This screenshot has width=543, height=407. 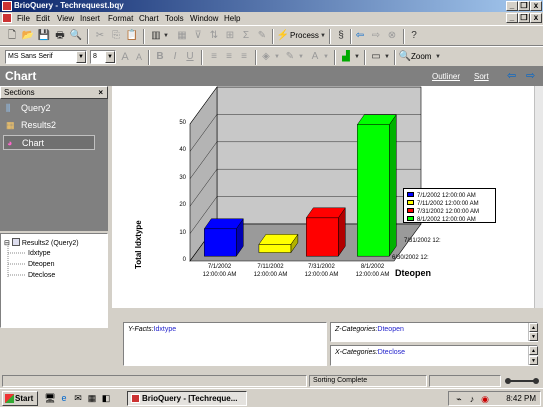 What do you see at coordinates (225, 344) in the screenshot?
I see `y-facts-box: Y-Facts:Idxtype` at bounding box center [225, 344].